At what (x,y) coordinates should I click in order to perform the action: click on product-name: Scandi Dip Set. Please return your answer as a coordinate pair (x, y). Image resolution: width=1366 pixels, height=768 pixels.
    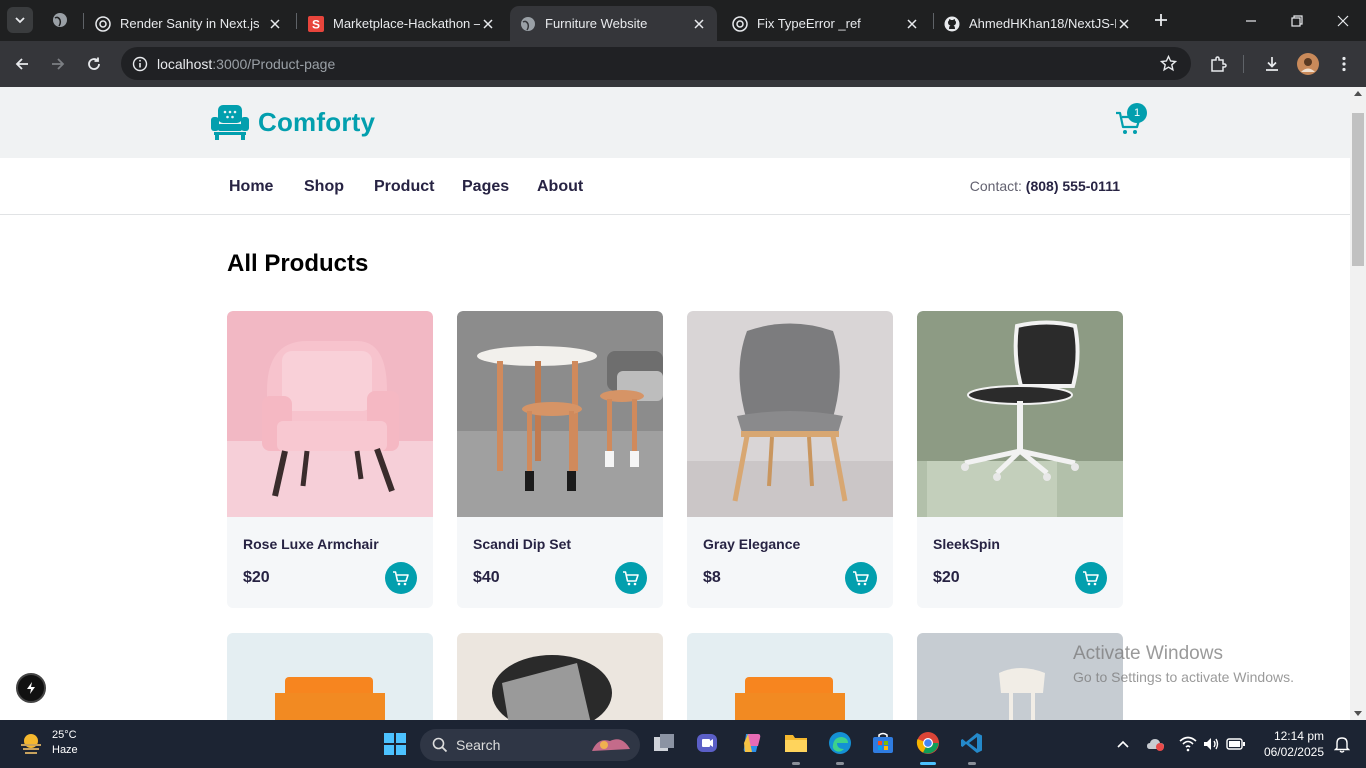
    Looking at the image, I should click on (522, 544).